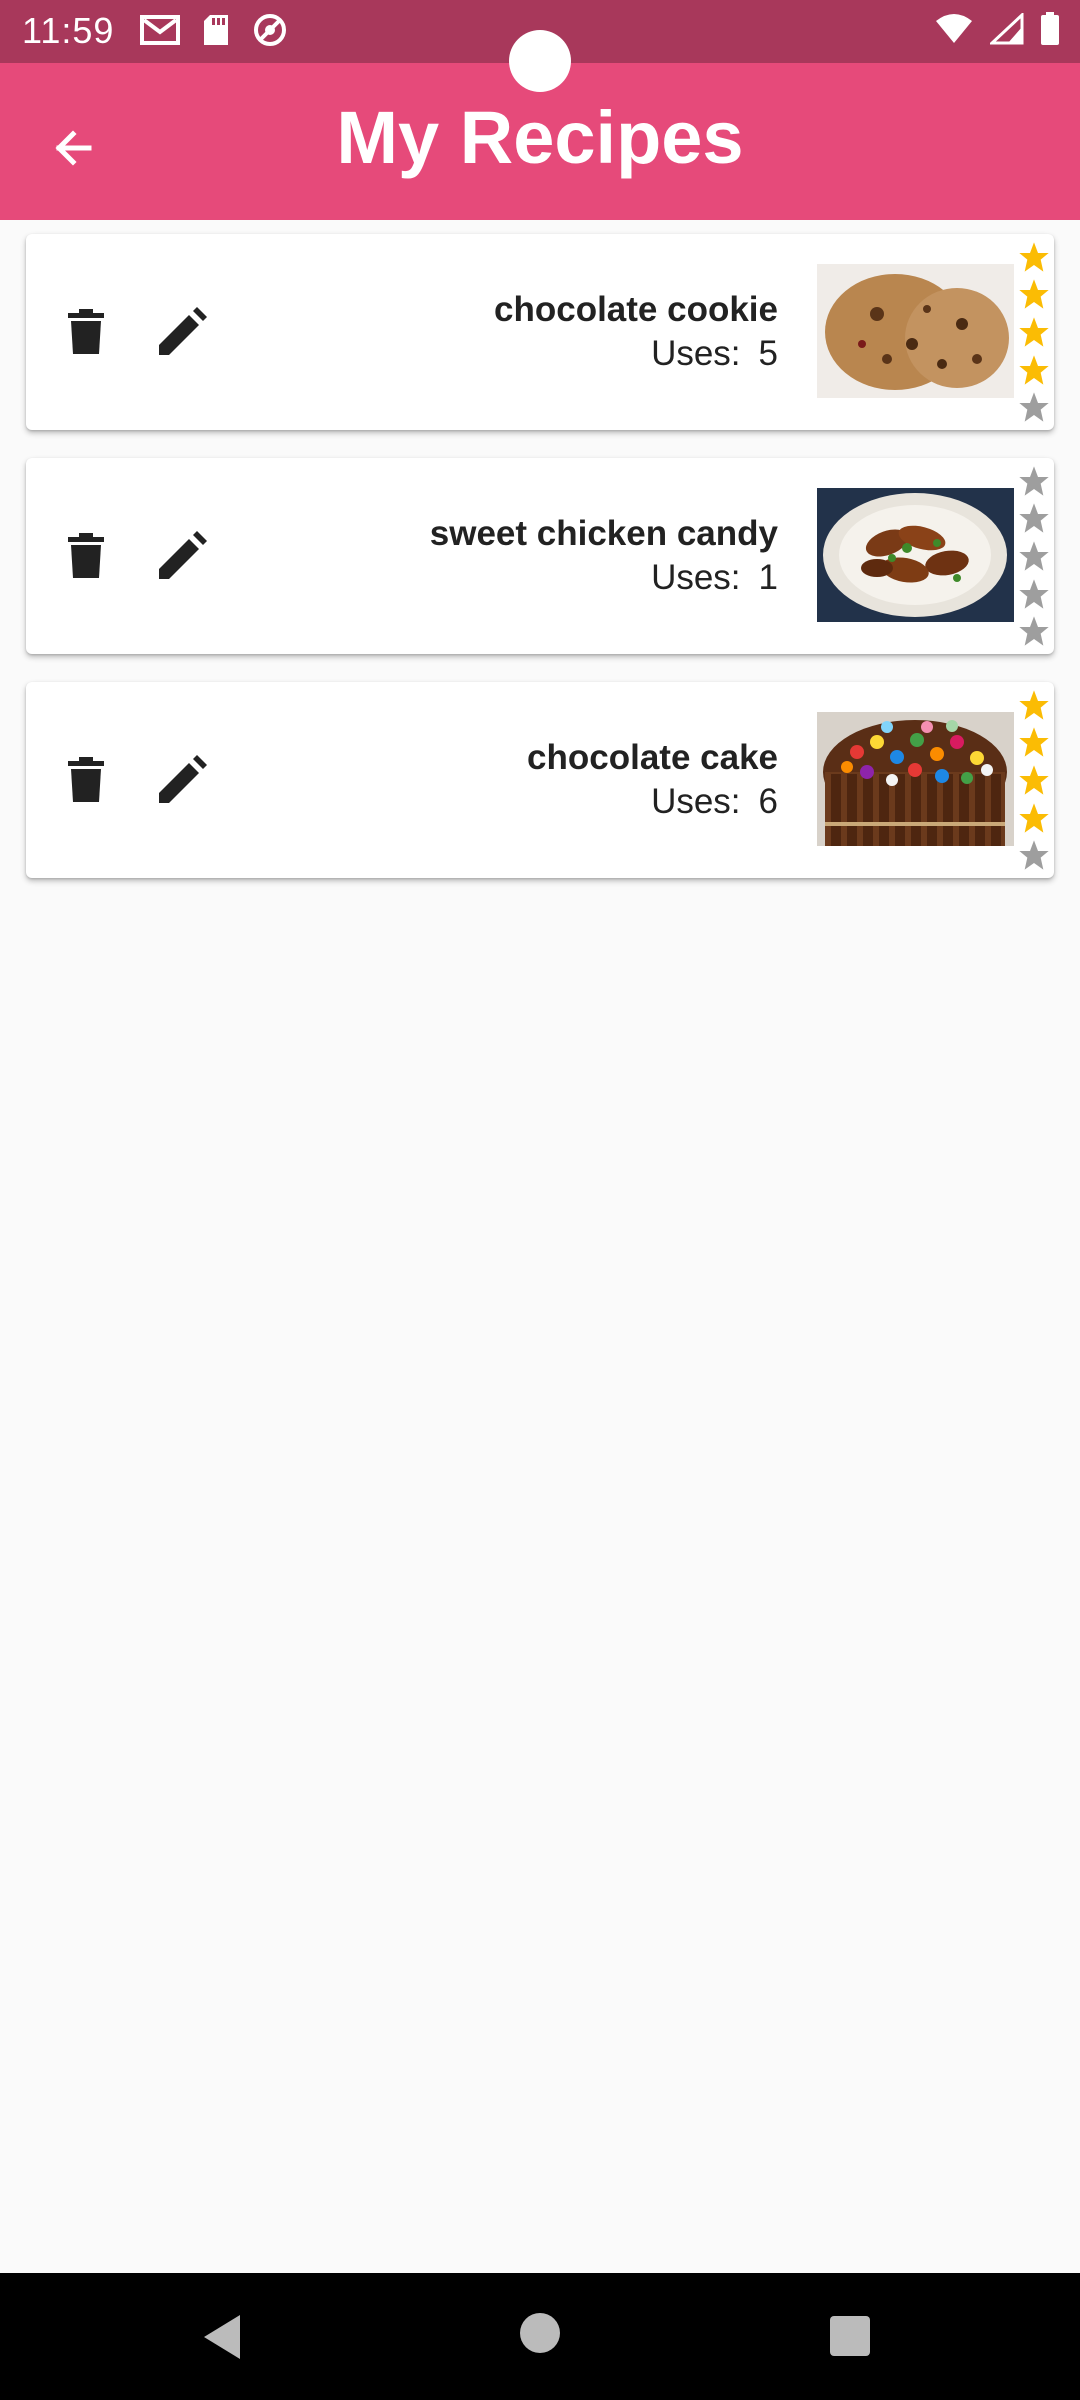 The height and width of the screenshot is (2400, 1080). I want to click on status-time: 11:59, so click(68, 30).